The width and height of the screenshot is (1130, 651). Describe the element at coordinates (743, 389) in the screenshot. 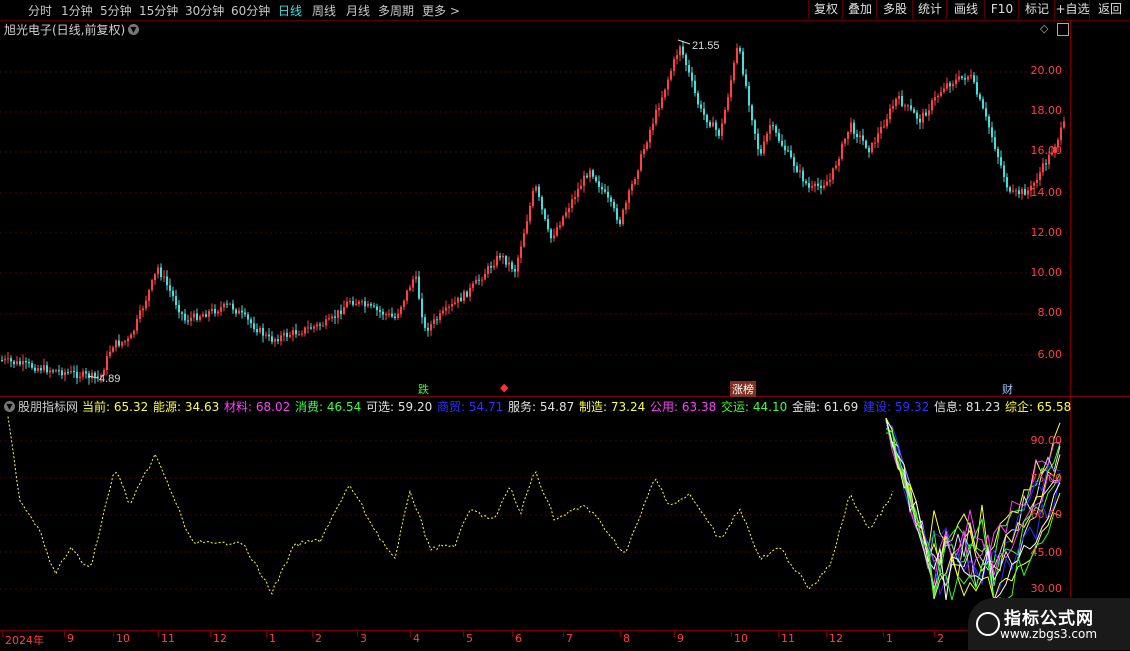

I see `event-marker: 涨榜` at that location.